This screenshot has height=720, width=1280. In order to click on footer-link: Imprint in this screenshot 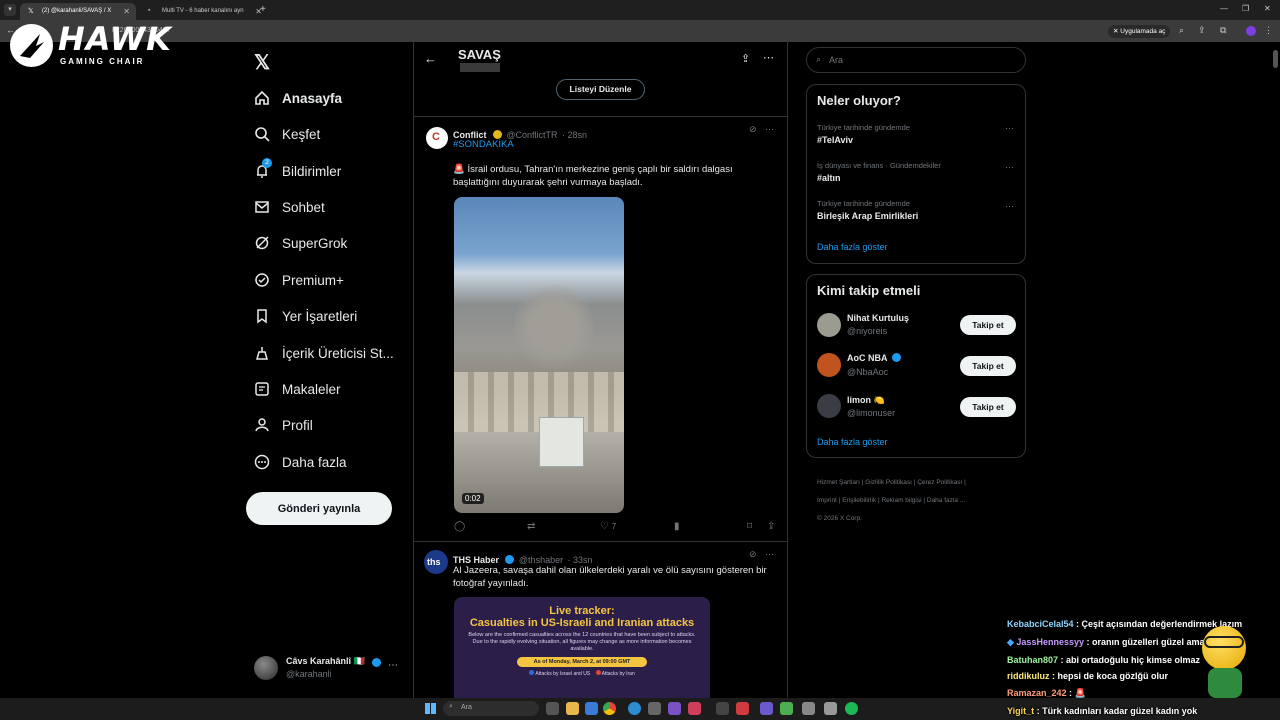, I will do `click(827, 500)`.